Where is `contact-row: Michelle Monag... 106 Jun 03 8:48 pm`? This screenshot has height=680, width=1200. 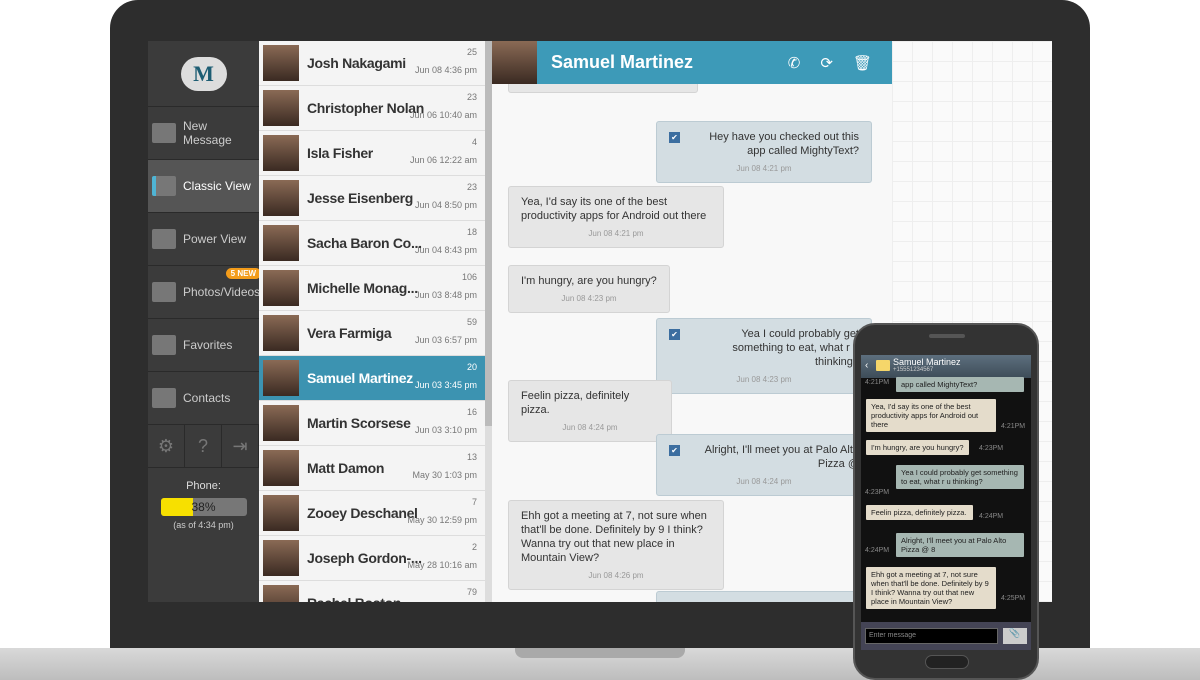 contact-row: Michelle Monag... 106 Jun 03 8:48 pm is located at coordinates (372, 288).